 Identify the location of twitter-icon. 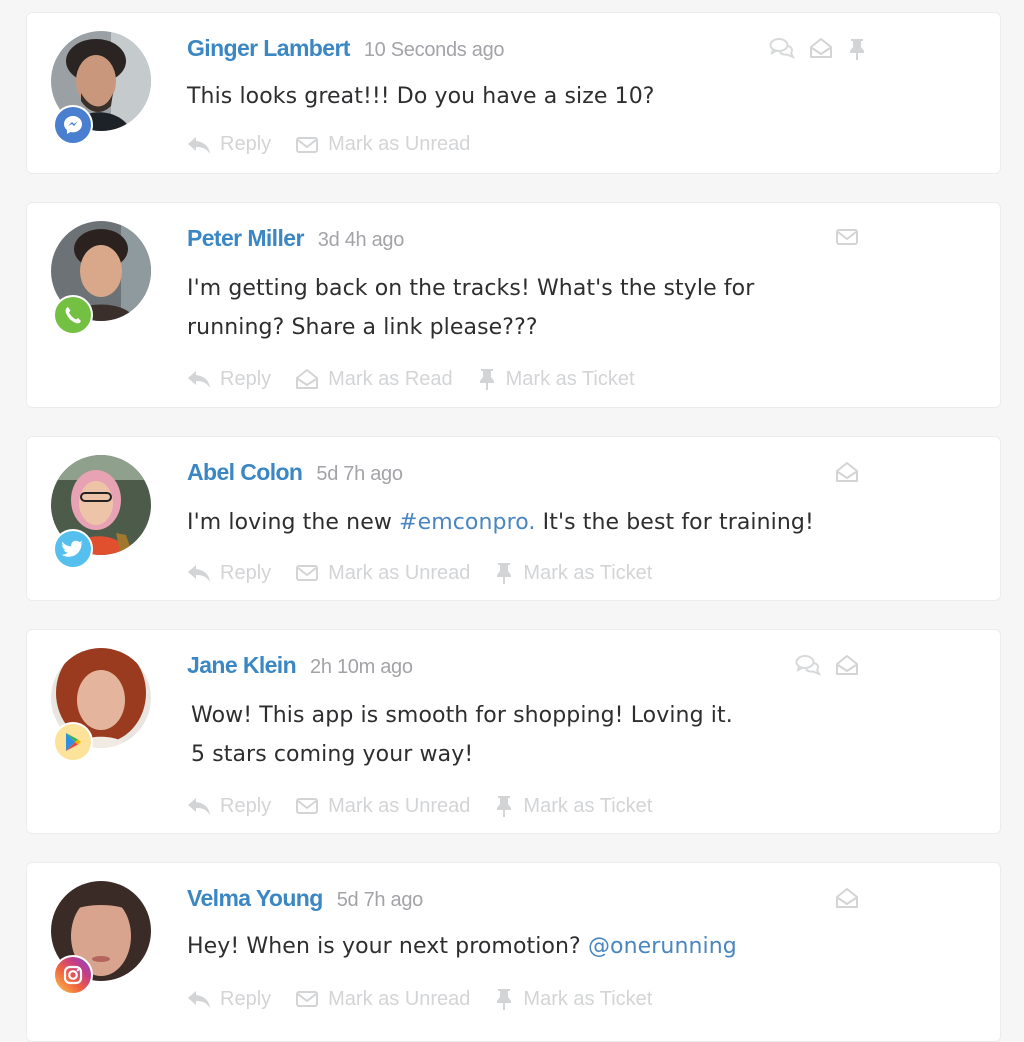
(73, 549).